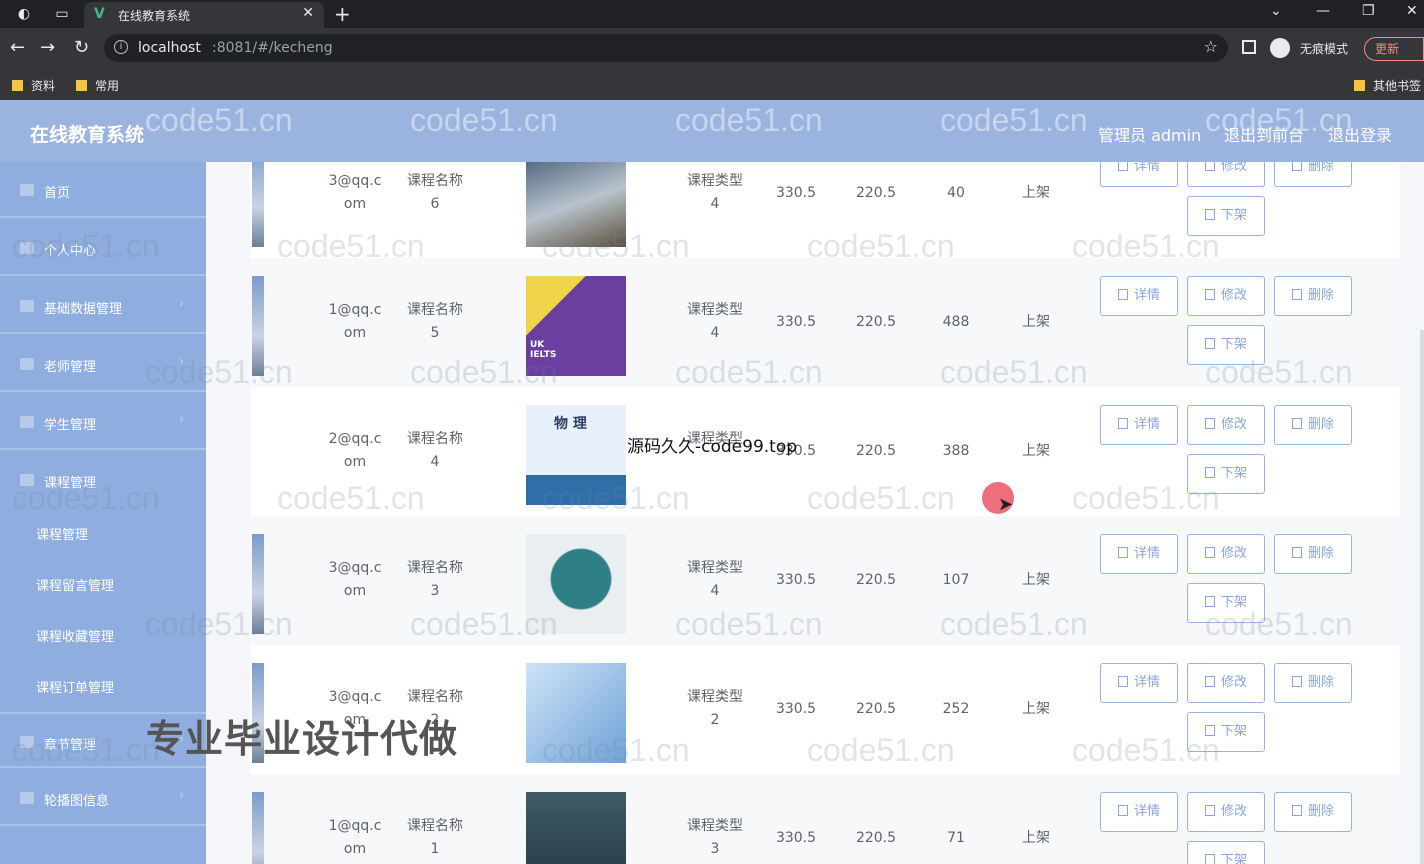  Describe the element at coordinates (103, 480) in the screenshot. I see `sidebar-item-courses: 课程管理` at that location.